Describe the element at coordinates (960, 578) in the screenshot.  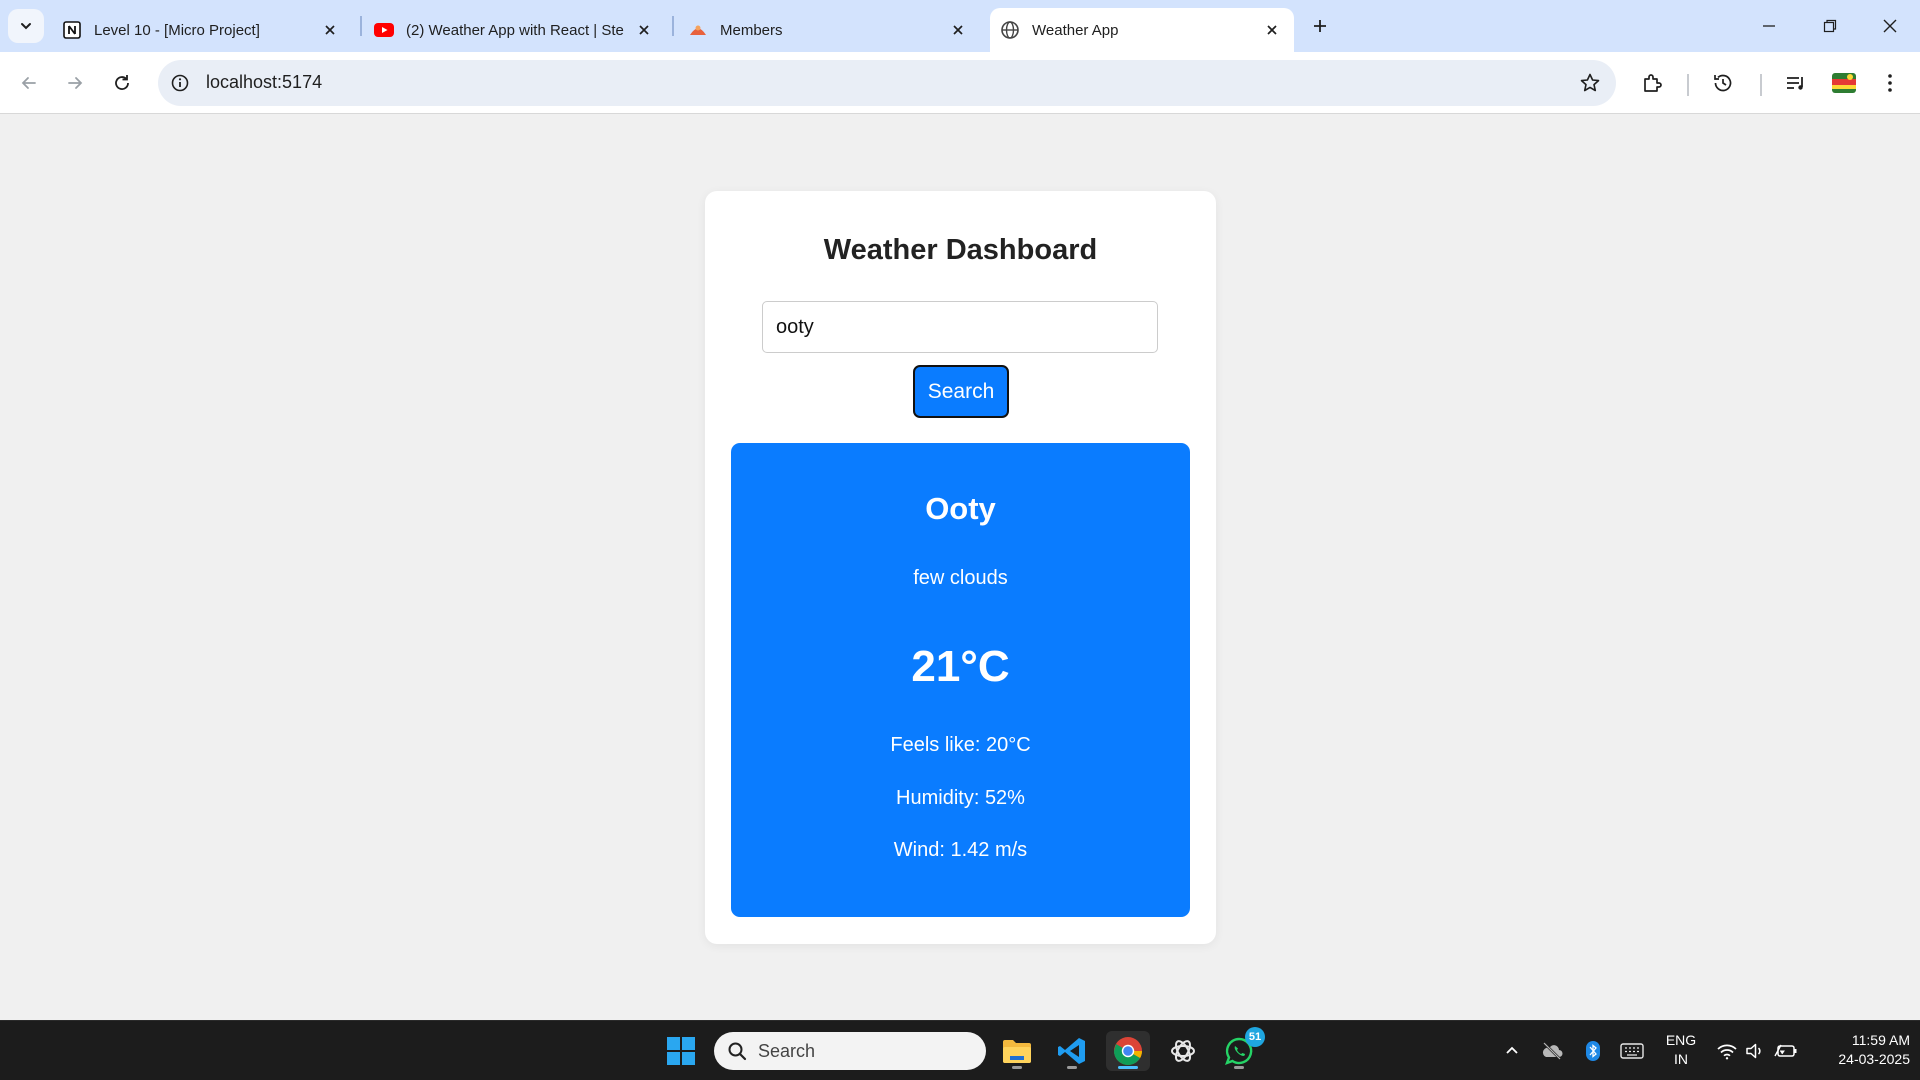
I see `weather-description: few clouds` at that location.